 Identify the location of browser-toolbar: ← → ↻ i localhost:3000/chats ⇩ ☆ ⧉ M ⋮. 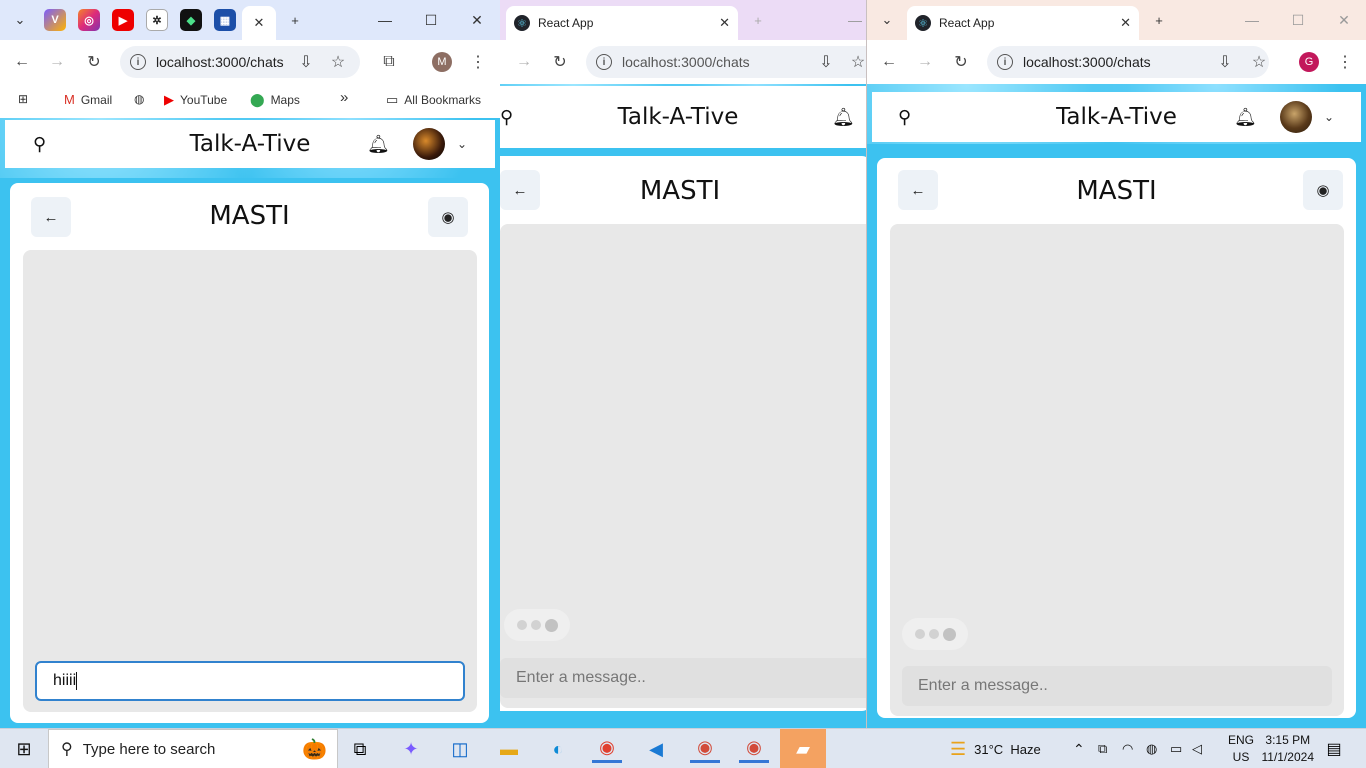
(250, 62).